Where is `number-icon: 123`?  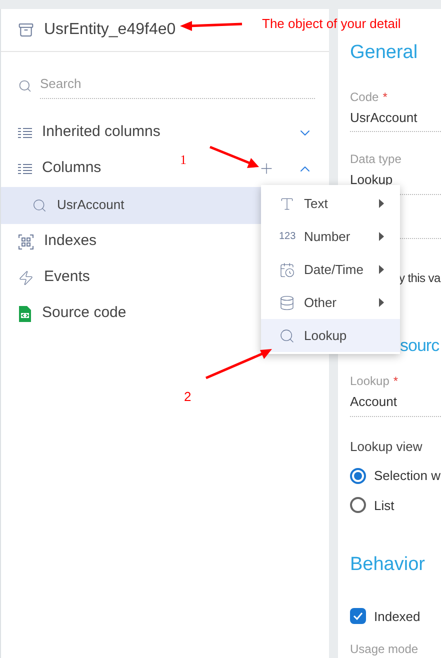
number-icon: 123 is located at coordinates (287, 236).